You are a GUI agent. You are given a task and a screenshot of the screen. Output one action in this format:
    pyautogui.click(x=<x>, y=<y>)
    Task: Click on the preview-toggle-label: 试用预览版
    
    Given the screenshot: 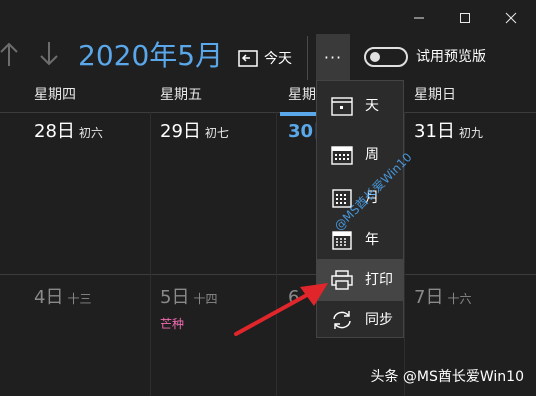 What is the action you would take?
    pyautogui.click(x=451, y=57)
    